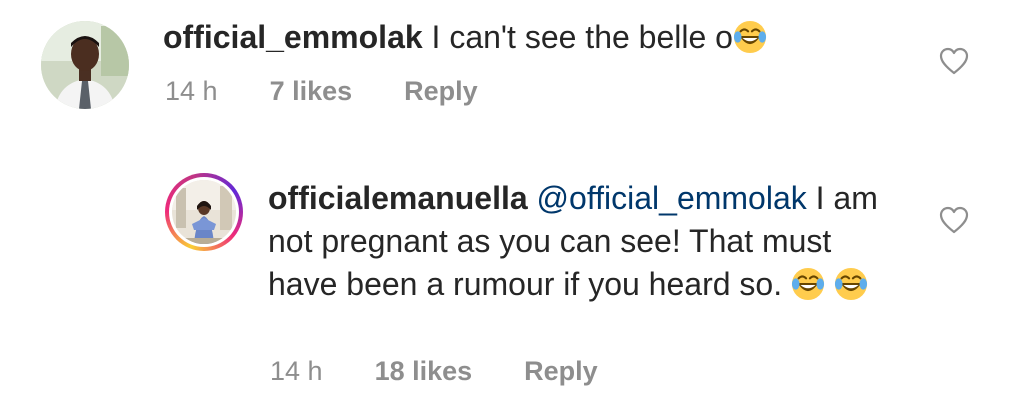 The image size is (1024, 403). What do you see at coordinates (398, 198) in the screenshot?
I see `comment-username: officialemanuella` at bounding box center [398, 198].